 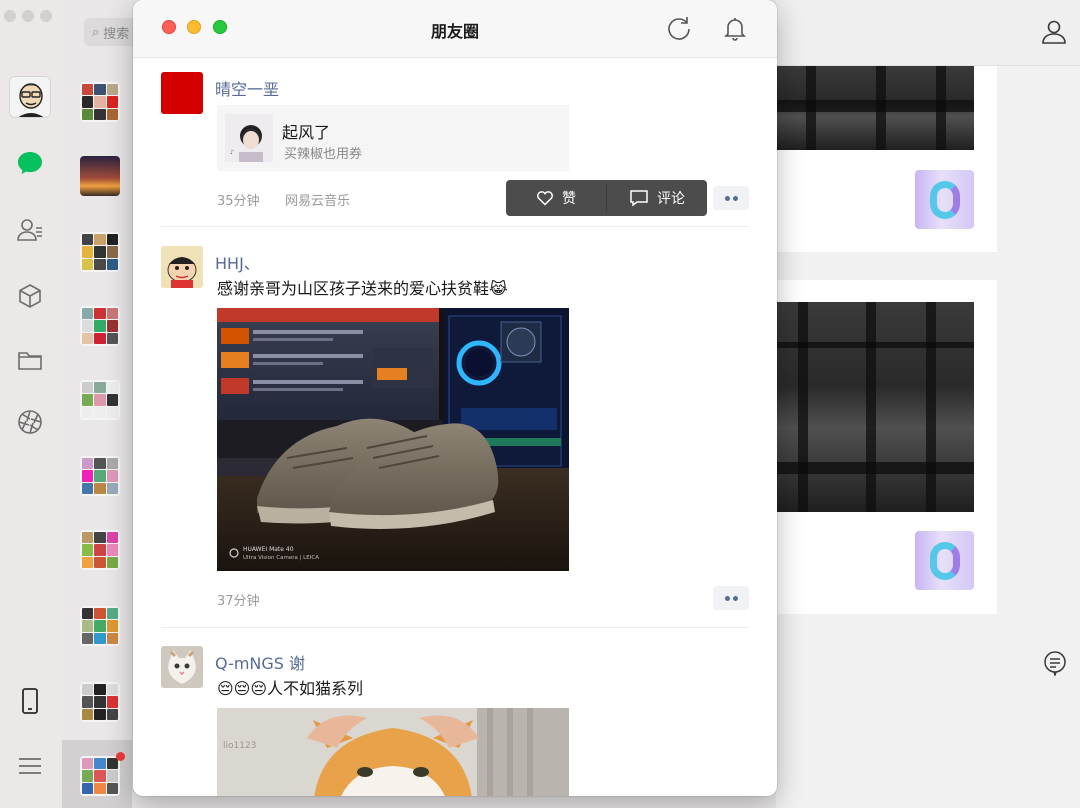 I want to click on search-placeholder: 搜索, so click(x=116, y=34).